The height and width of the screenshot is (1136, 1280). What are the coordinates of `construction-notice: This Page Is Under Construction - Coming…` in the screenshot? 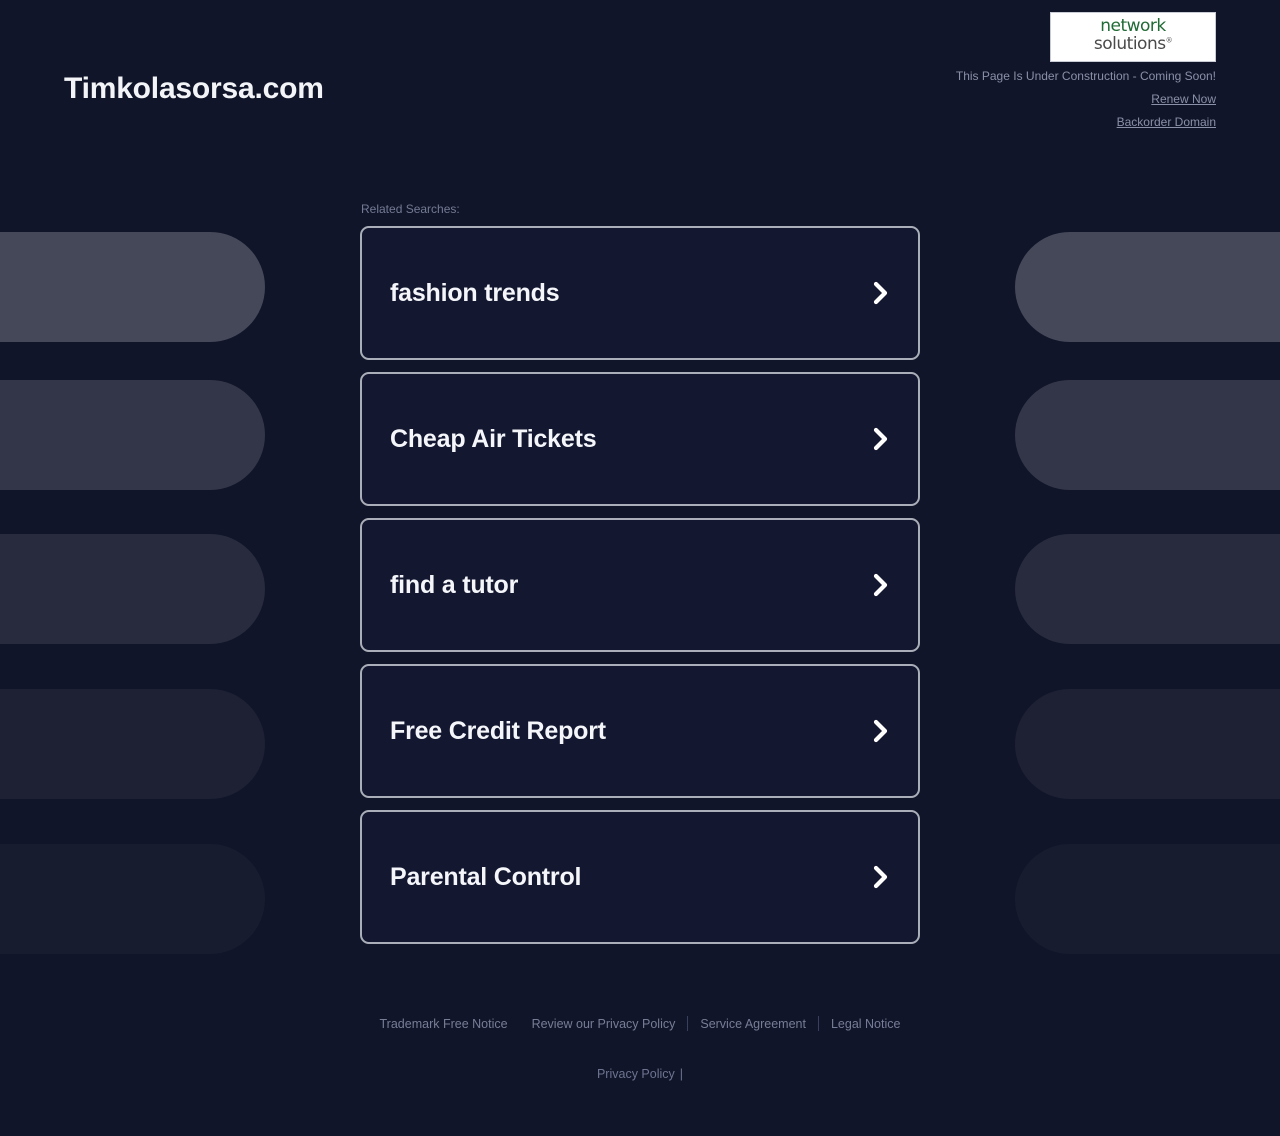 It's located at (1085, 76).